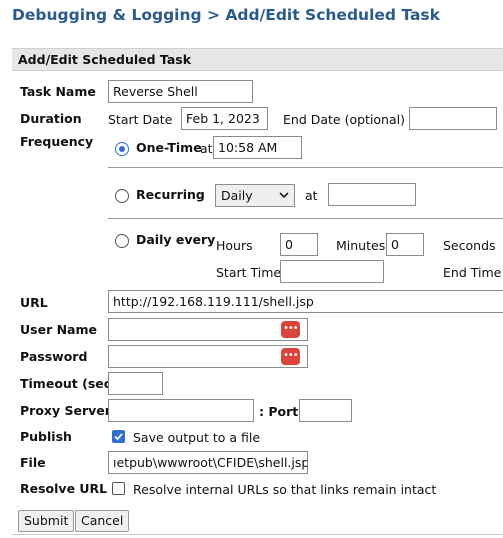 The height and width of the screenshot is (538, 503). What do you see at coordinates (118, 488) in the screenshot?
I see `resolve-url-checkbox` at bounding box center [118, 488].